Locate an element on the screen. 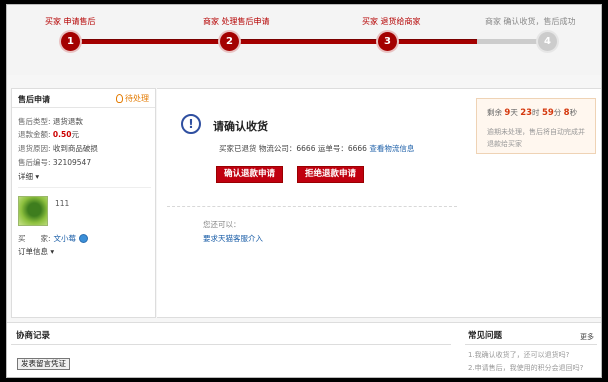  buyer-name-link: 文小莓 is located at coordinates (65, 238).